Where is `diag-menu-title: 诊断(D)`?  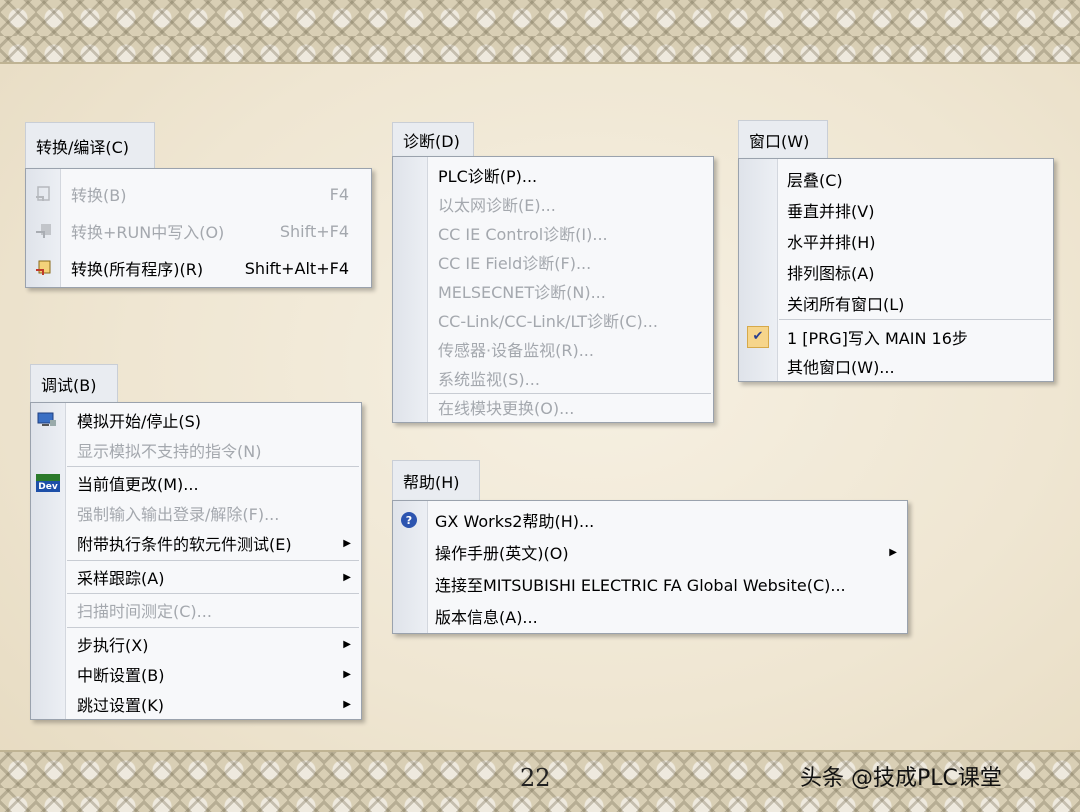 diag-menu-title: 诊断(D) is located at coordinates (433, 139).